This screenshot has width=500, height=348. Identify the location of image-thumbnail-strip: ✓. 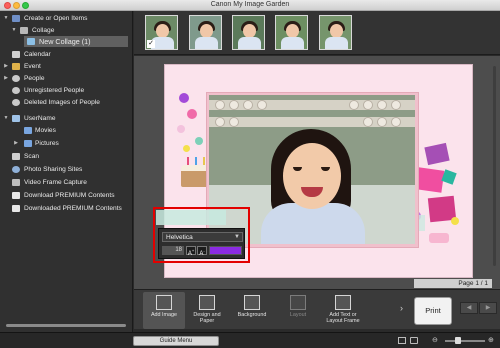
(317, 33).